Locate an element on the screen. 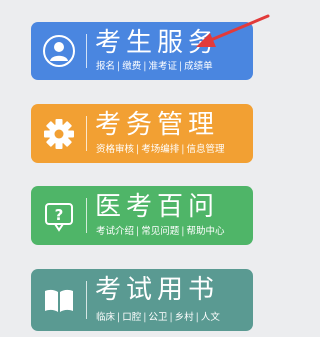  link-xinxi-guanli: 信息管理 is located at coordinates (205, 149).